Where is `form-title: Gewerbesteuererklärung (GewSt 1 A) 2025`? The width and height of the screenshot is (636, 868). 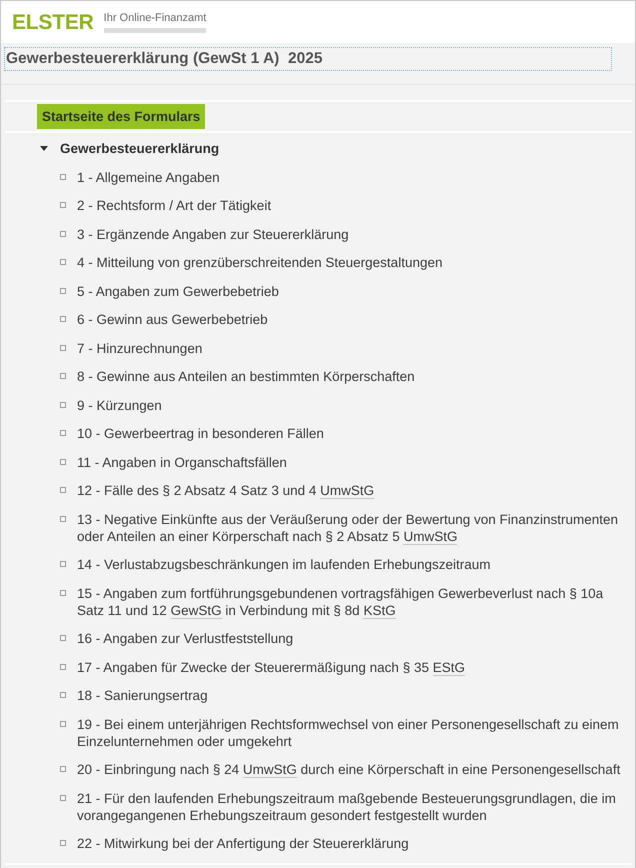
form-title: Gewerbesteuererklärung (GewSt 1 A) 2025 is located at coordinates (308, 59).